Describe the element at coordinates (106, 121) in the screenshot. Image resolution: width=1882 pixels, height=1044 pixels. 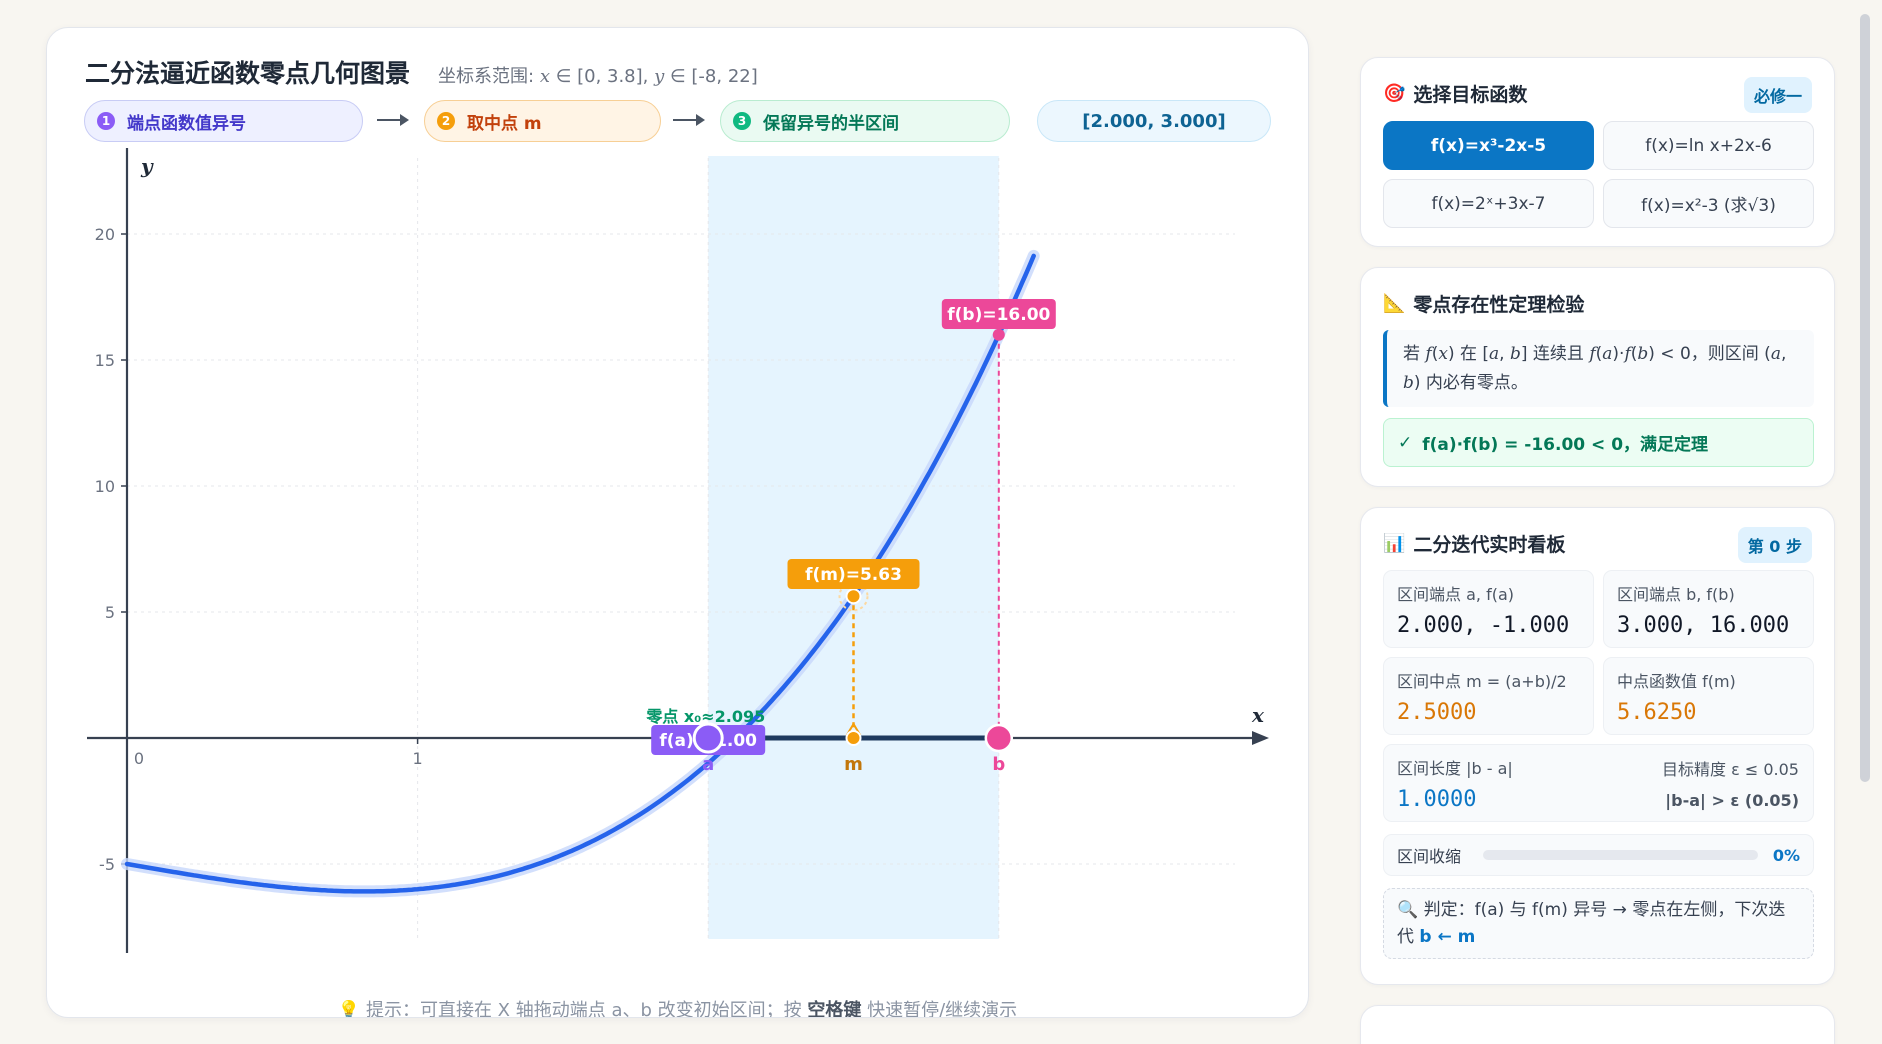
I see `step-number: 1` at that location.